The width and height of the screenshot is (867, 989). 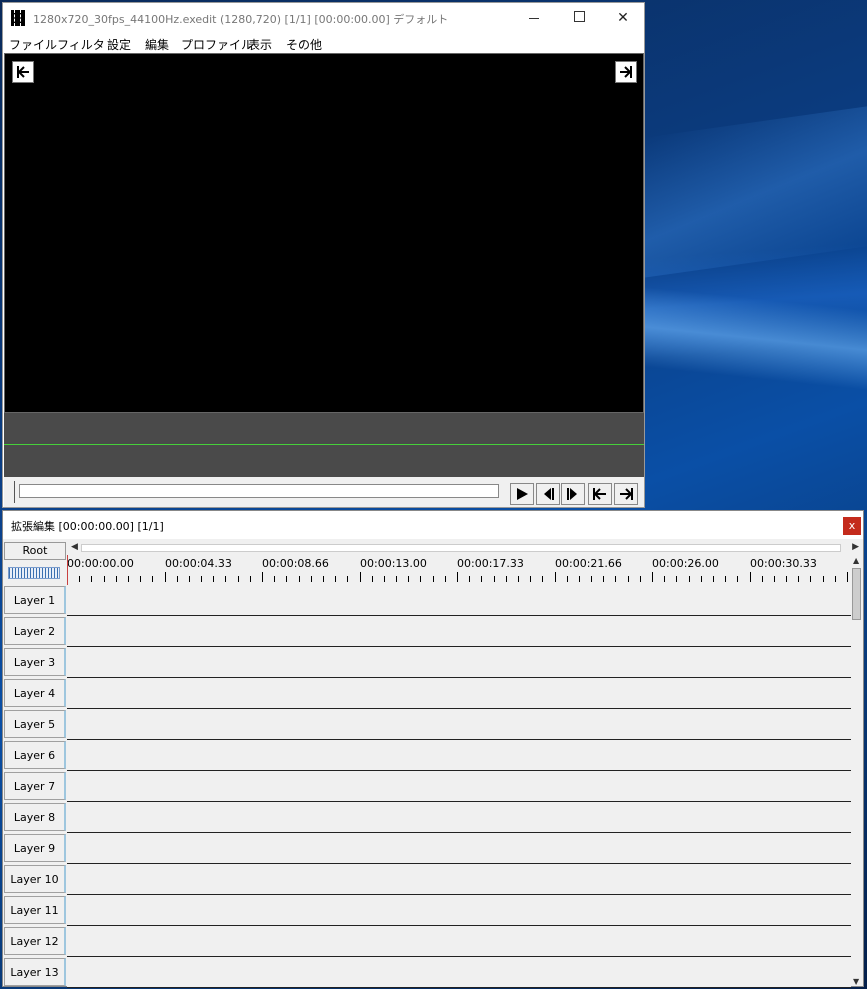 I want to click on layer-row: Layer 6, so click(x=427, y=755).